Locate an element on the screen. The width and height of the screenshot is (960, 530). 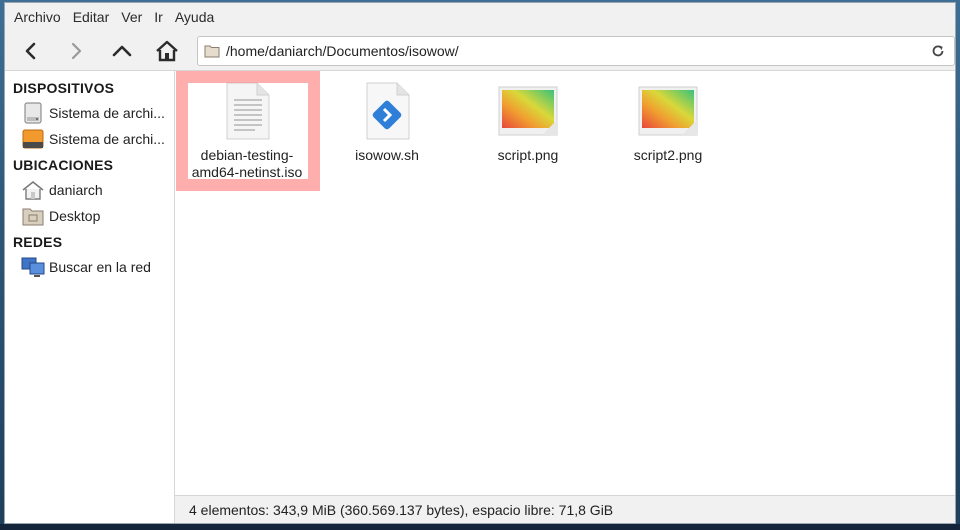
sidebar-item-network: Buscar en la red is located at coordinates (89, 267).